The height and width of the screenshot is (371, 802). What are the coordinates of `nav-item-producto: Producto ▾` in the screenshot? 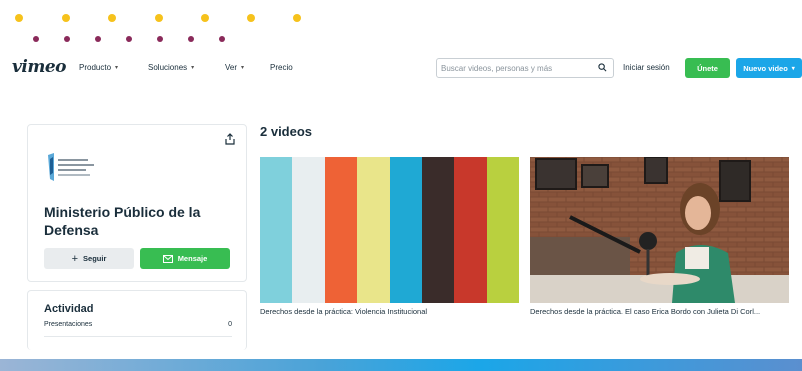 It's located at (98, 67).